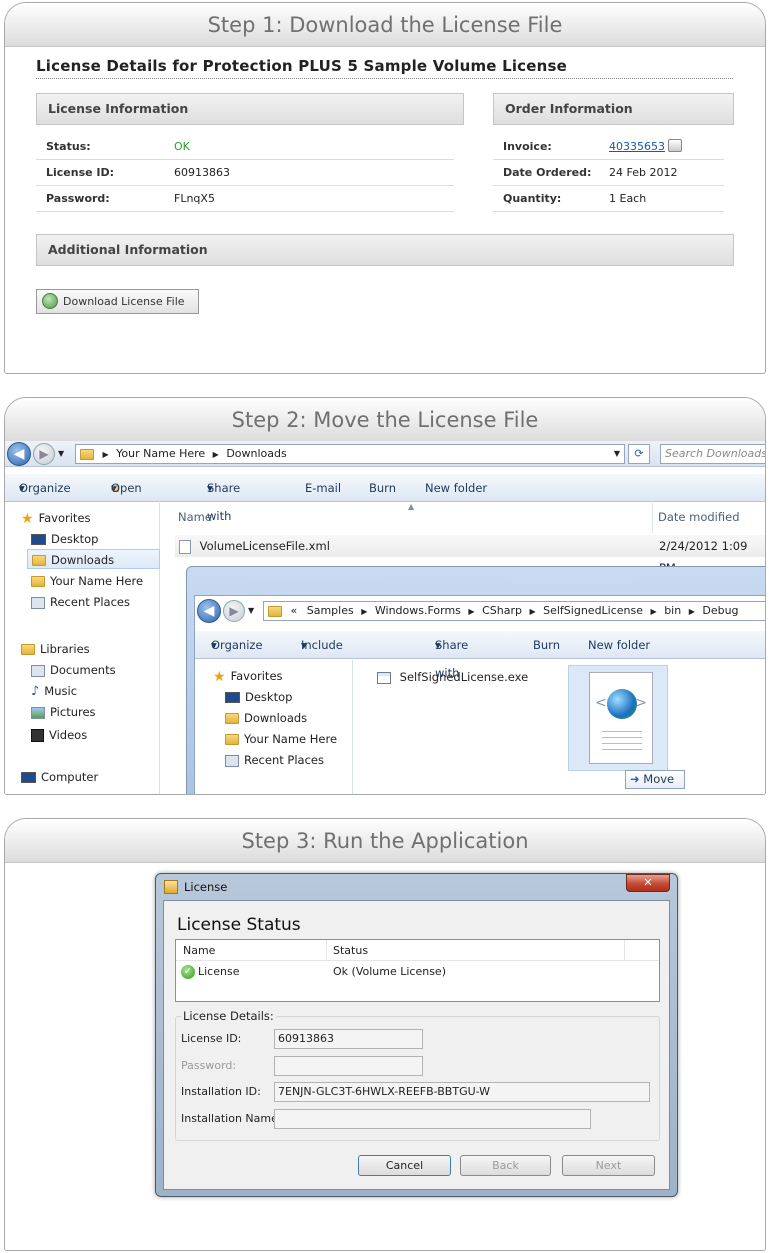  Describe the element at coordinates (232, 760) in the screenshot. I see `recent-places-icon` at that location.